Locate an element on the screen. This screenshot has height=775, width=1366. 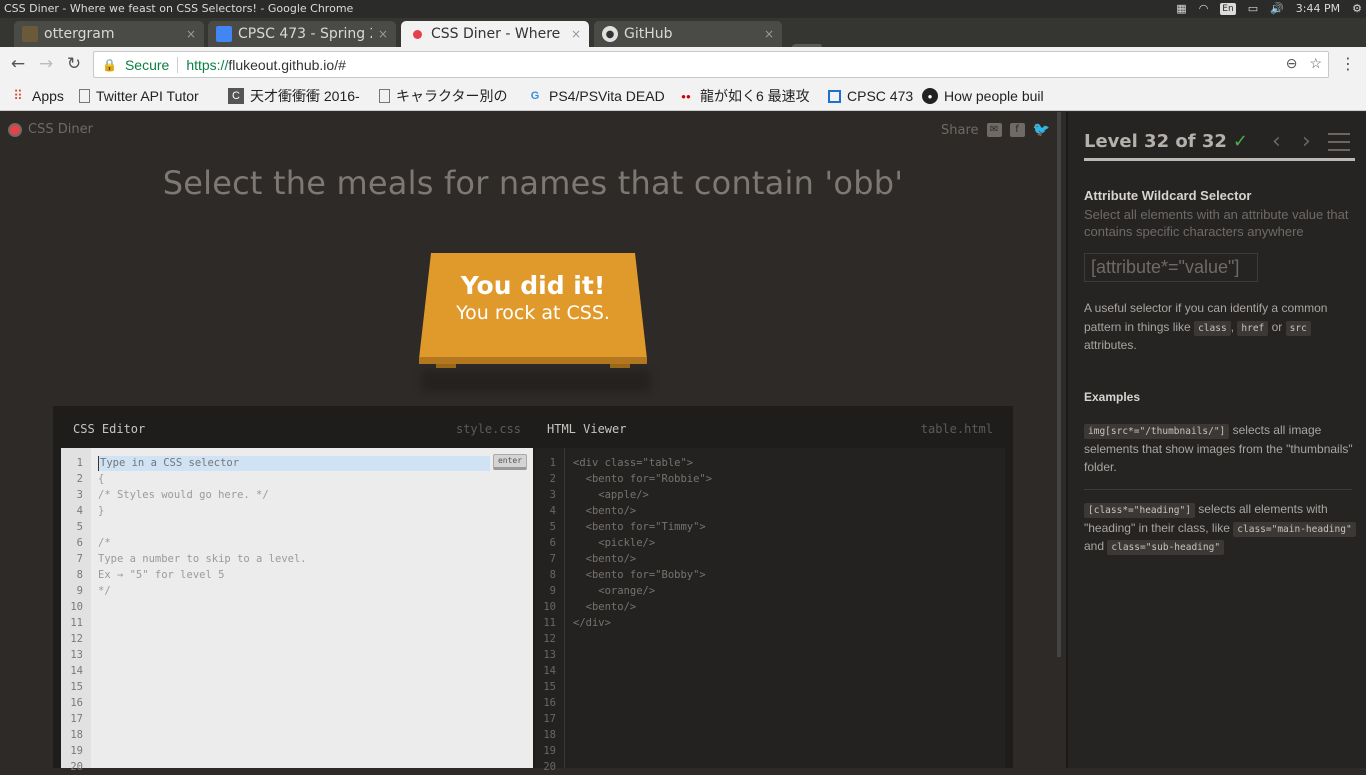
brand-logo: CSS Diner is located at coordinates (50, 129).